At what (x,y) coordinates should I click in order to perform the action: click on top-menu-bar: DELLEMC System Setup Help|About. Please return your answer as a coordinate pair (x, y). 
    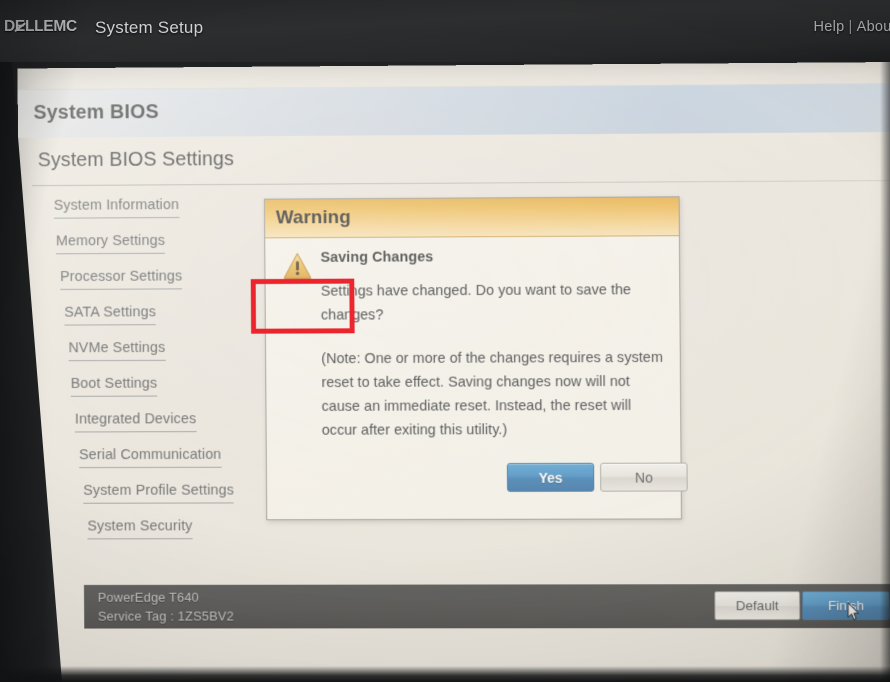
    Looking at the image, I should click on (445, 31).